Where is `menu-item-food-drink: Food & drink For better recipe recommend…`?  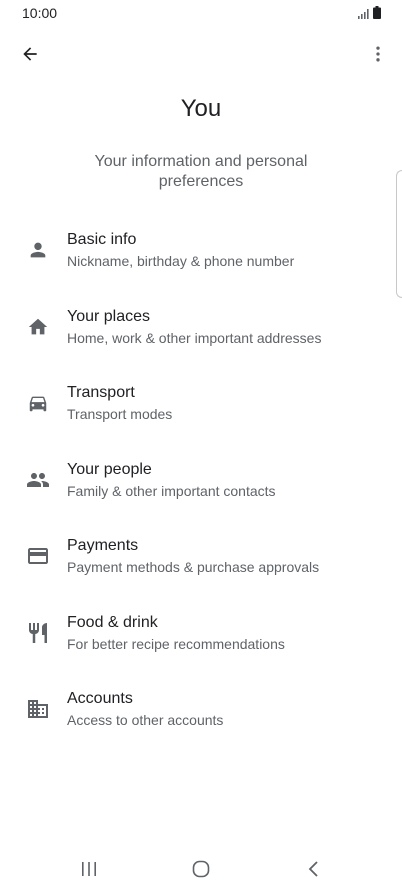
menu-item-food-drink: Food & drink For better recipe recommend… is located at coordinates (201, 635).